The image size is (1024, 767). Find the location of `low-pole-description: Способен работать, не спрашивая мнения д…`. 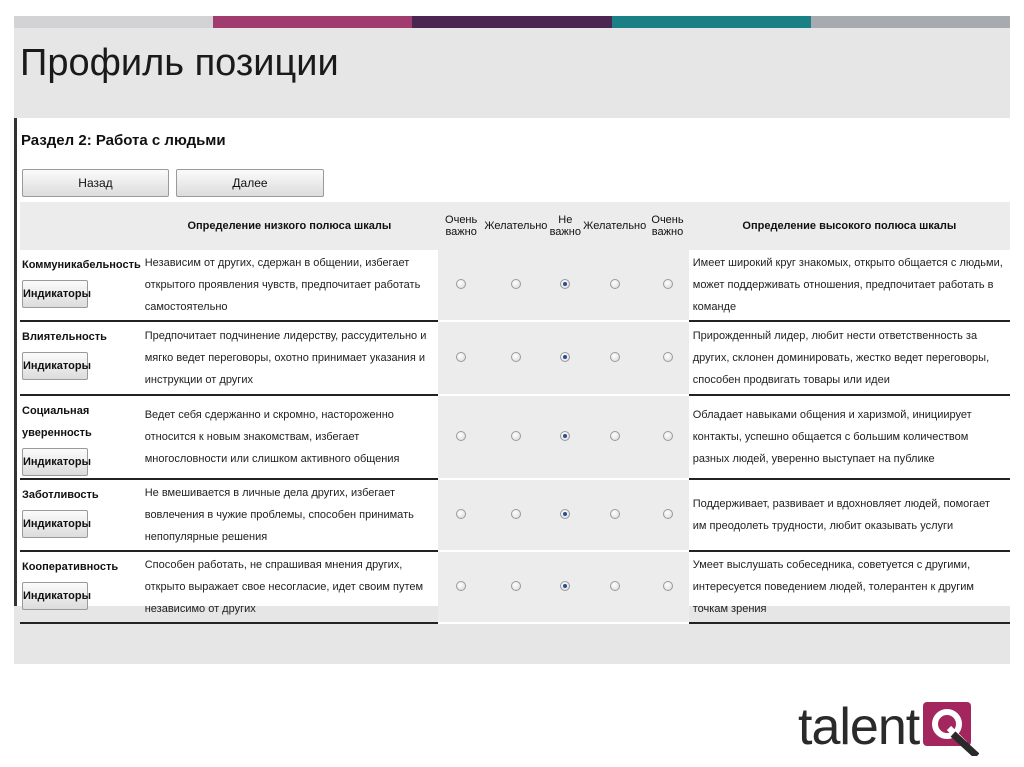

low-pole-description: Способен работать, не спрашивая мнения д… is located at coordinates (289, 588).